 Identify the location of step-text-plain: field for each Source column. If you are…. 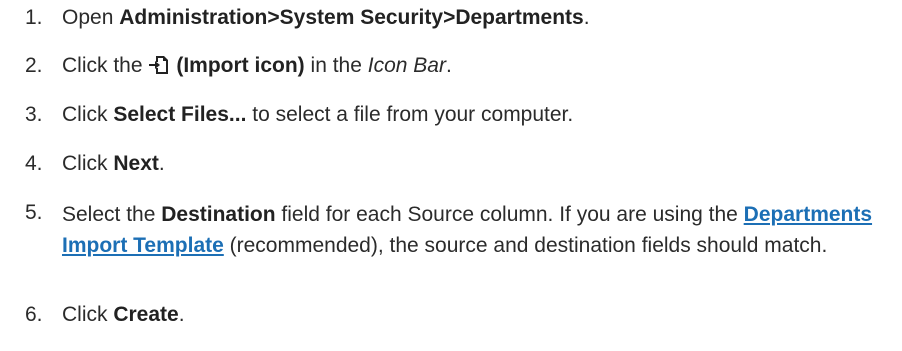
(509, 214).